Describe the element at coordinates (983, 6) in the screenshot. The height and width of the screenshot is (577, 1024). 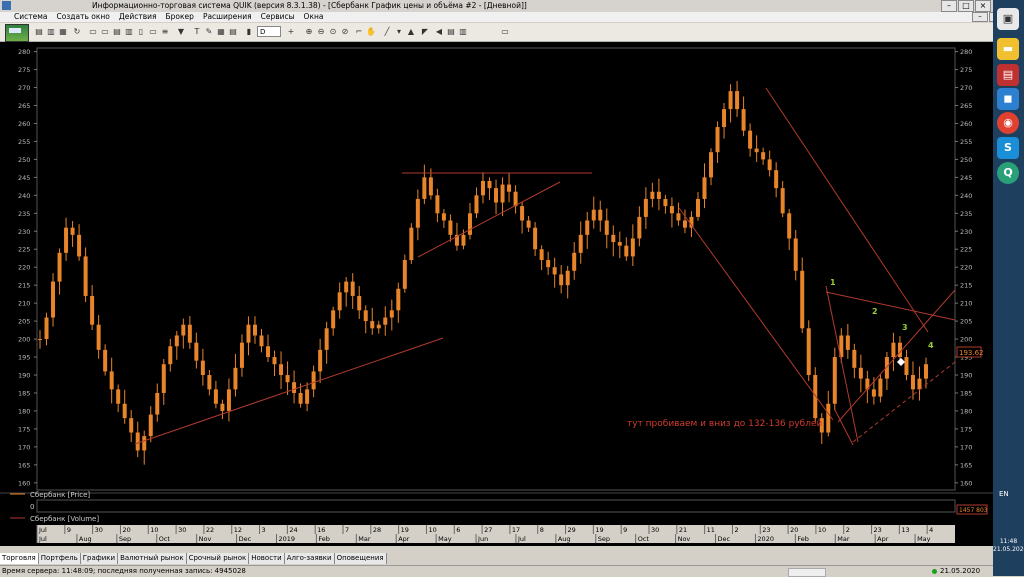
I see `close-button: ×` at that location.